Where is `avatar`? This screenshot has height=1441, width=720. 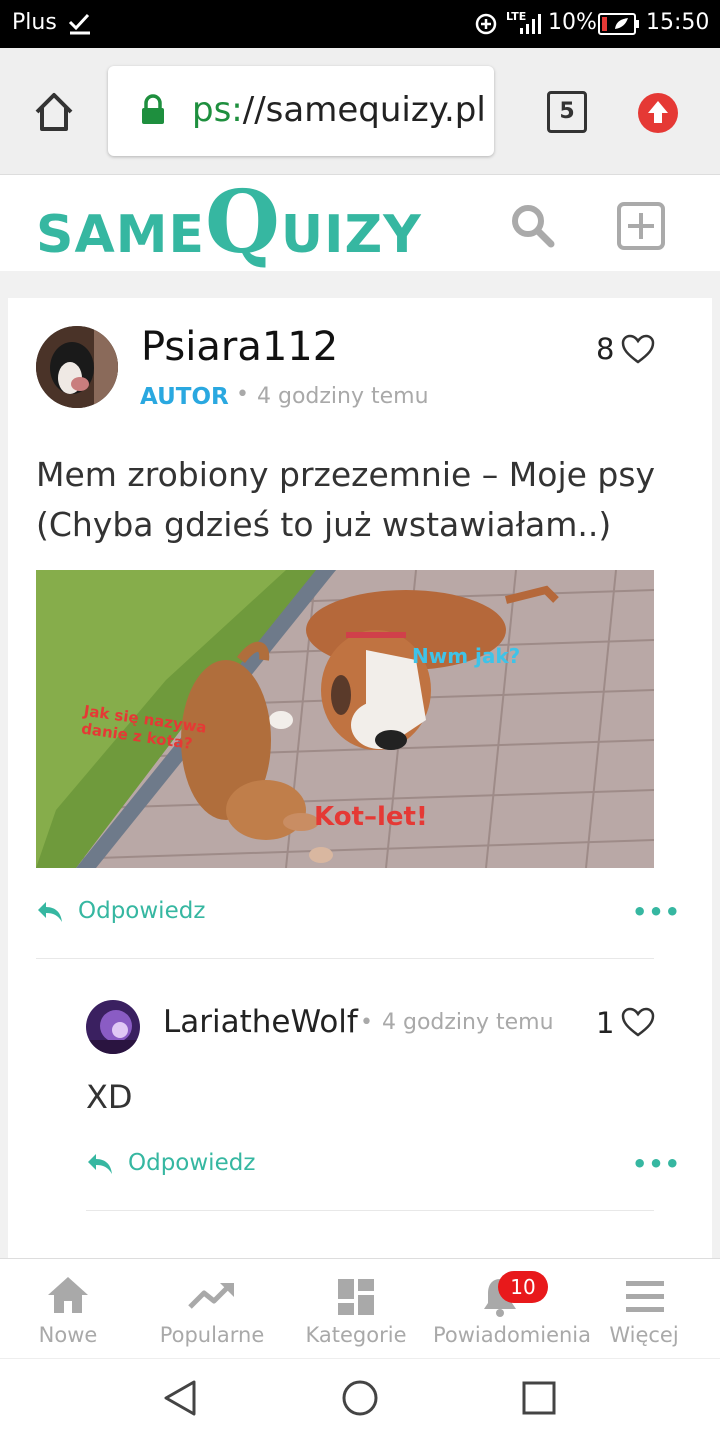
avatar is located at coordinates (77, 367).